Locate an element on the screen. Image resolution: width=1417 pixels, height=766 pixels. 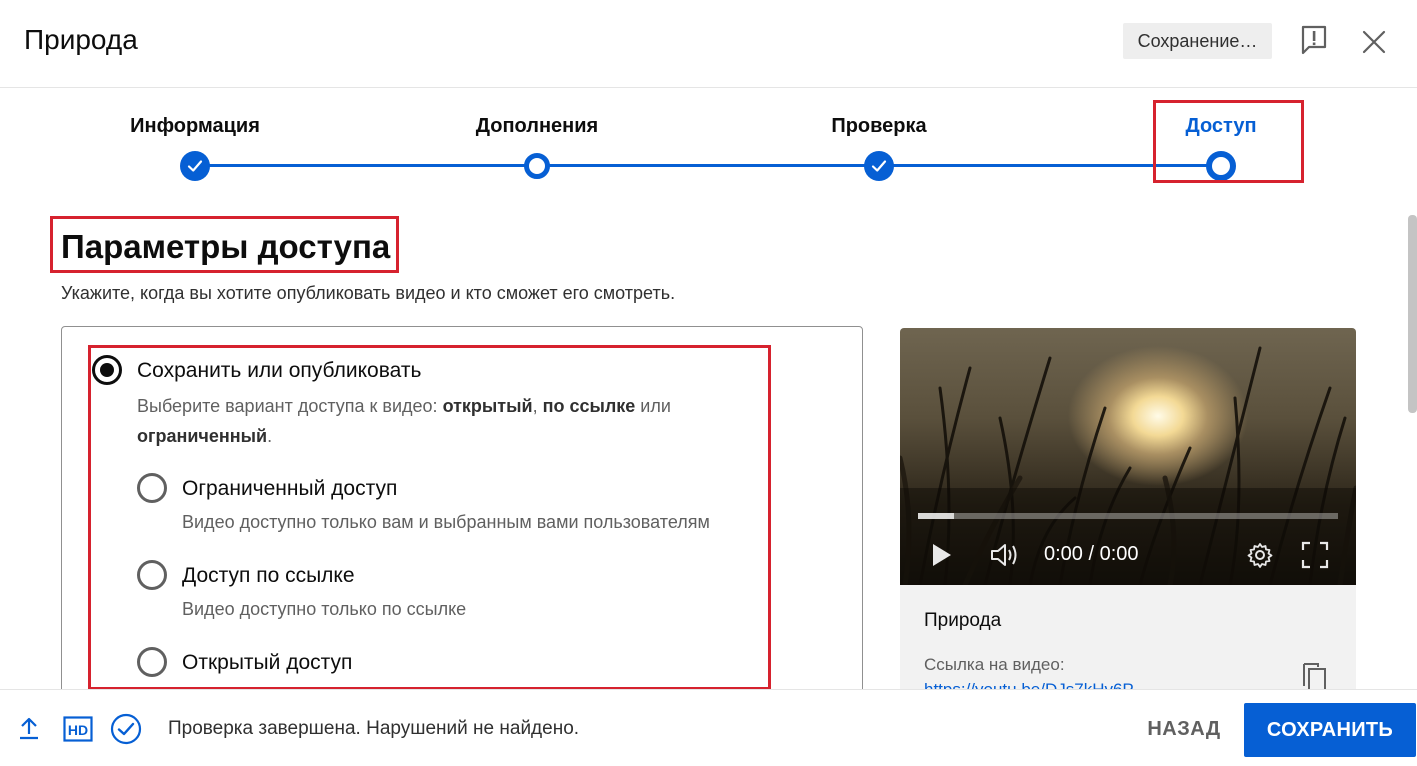
step-checks-label: Проверка is located at coordinates (879, 126).